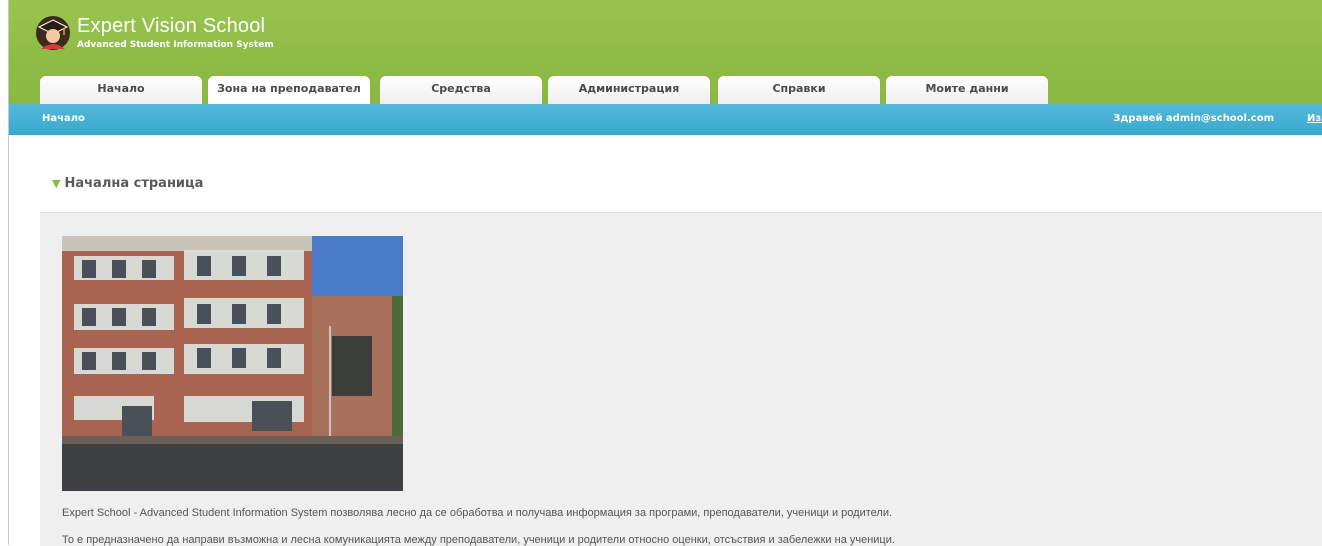  I want to click on user-greeting: Здравей admin@school.com, so click(1193, 118).